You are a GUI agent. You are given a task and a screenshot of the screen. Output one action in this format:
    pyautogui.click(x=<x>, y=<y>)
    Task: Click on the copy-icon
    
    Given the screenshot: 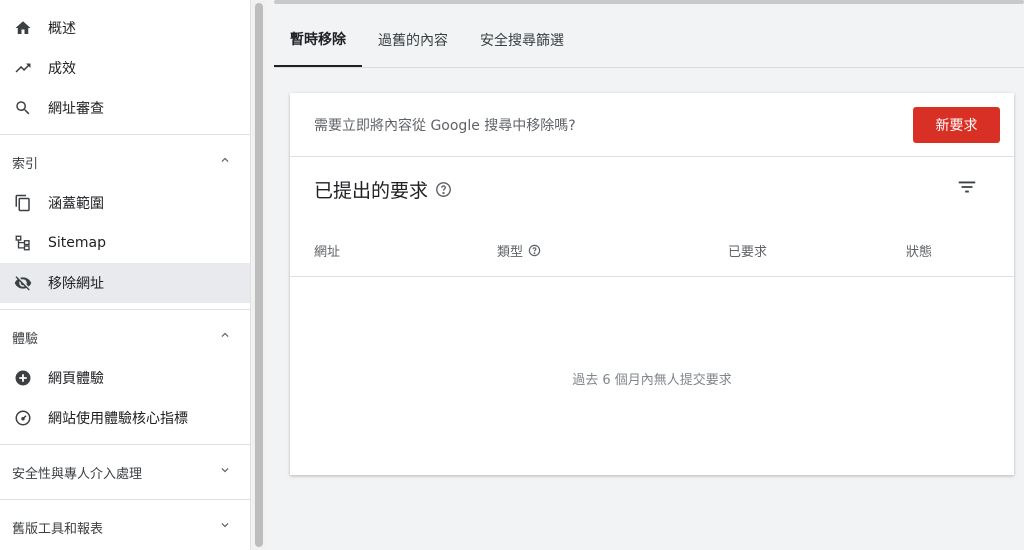 What is the action you would take?
    pyautogui.click(x=23, y=203)
    